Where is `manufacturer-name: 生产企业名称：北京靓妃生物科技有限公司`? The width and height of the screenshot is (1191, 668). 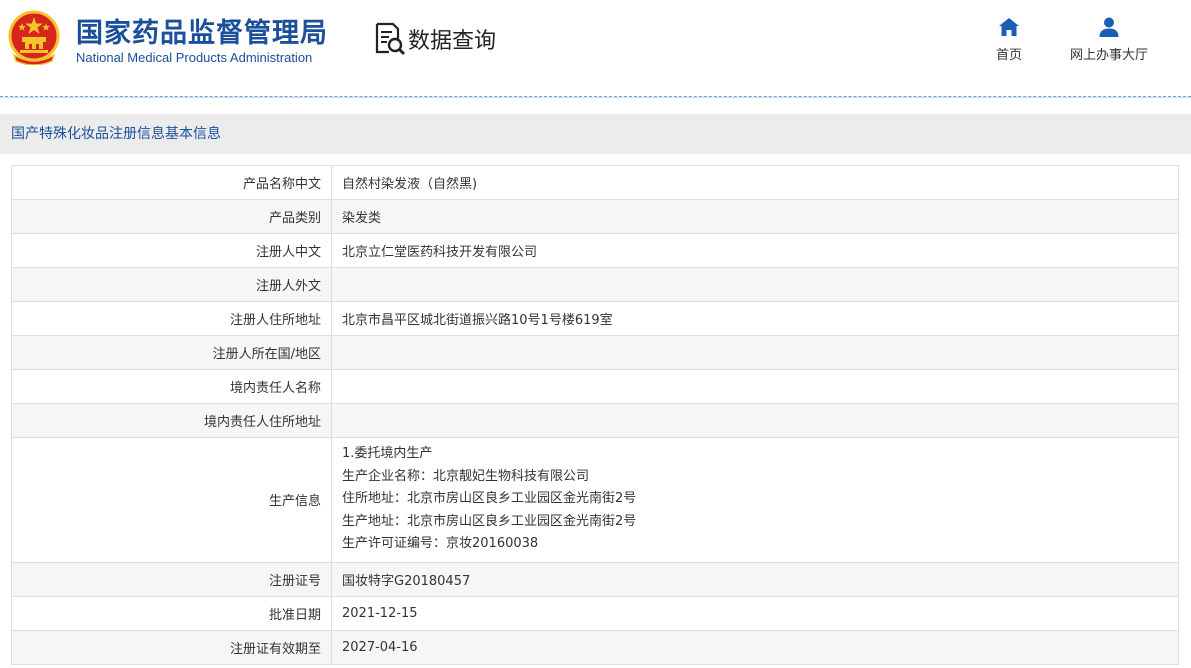
manufacturer-name: 生产企业名称：北京靓妃生物科技有限公司 is located at coordinates (466, 476).